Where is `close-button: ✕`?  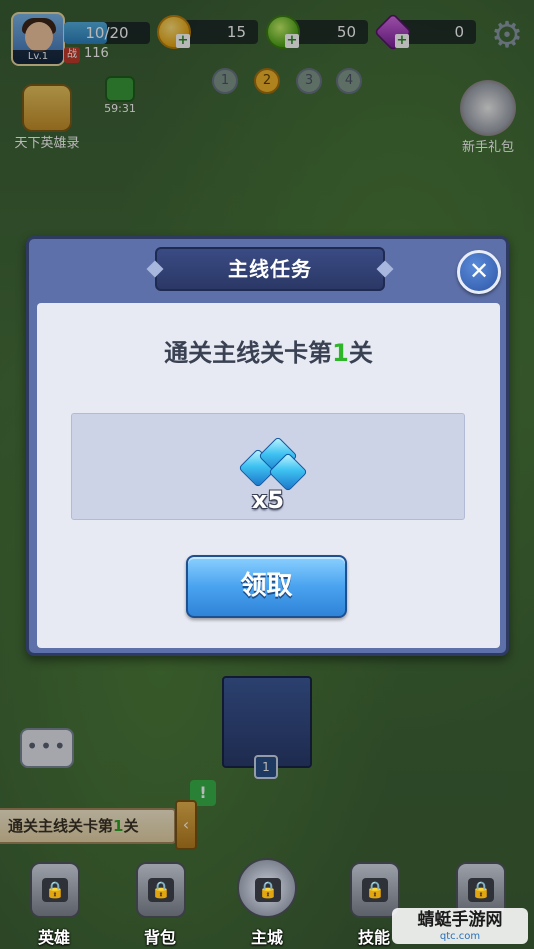
close-button: ✕ is located at coordinates (479, 272).